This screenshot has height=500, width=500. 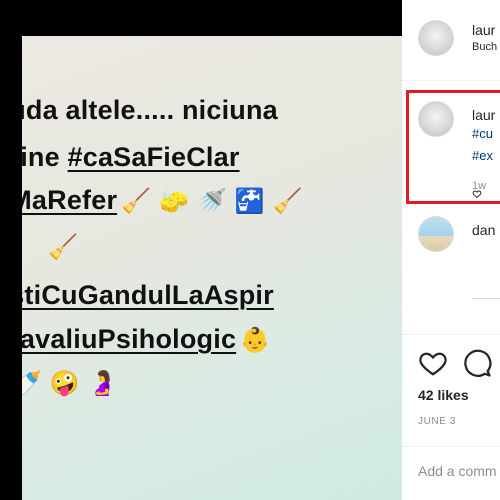 I want to click on heart-icon, so click(x=433, y=363).